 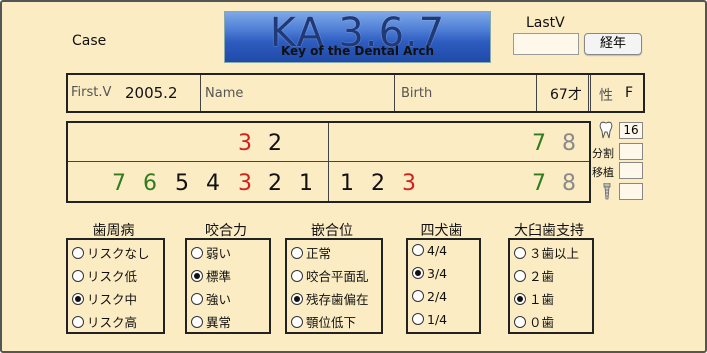 What do you see at coordinates (606, 96) in the screenshot?
I see `sex-label: 性` at bounding box center [606, 96].